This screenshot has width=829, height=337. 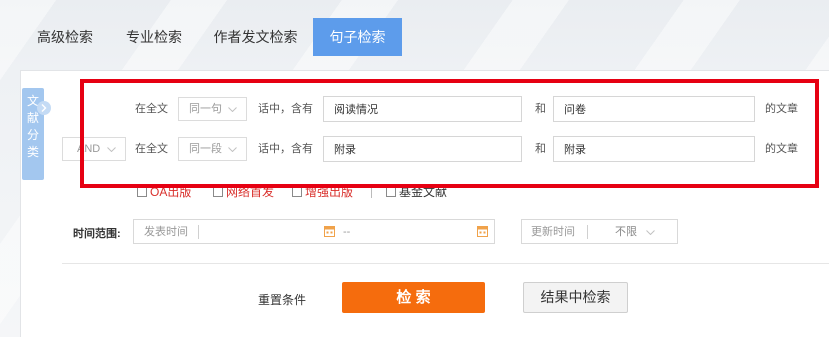 I want to click on tab-advanced-search: 高级检索, so click(x=65, y=37).